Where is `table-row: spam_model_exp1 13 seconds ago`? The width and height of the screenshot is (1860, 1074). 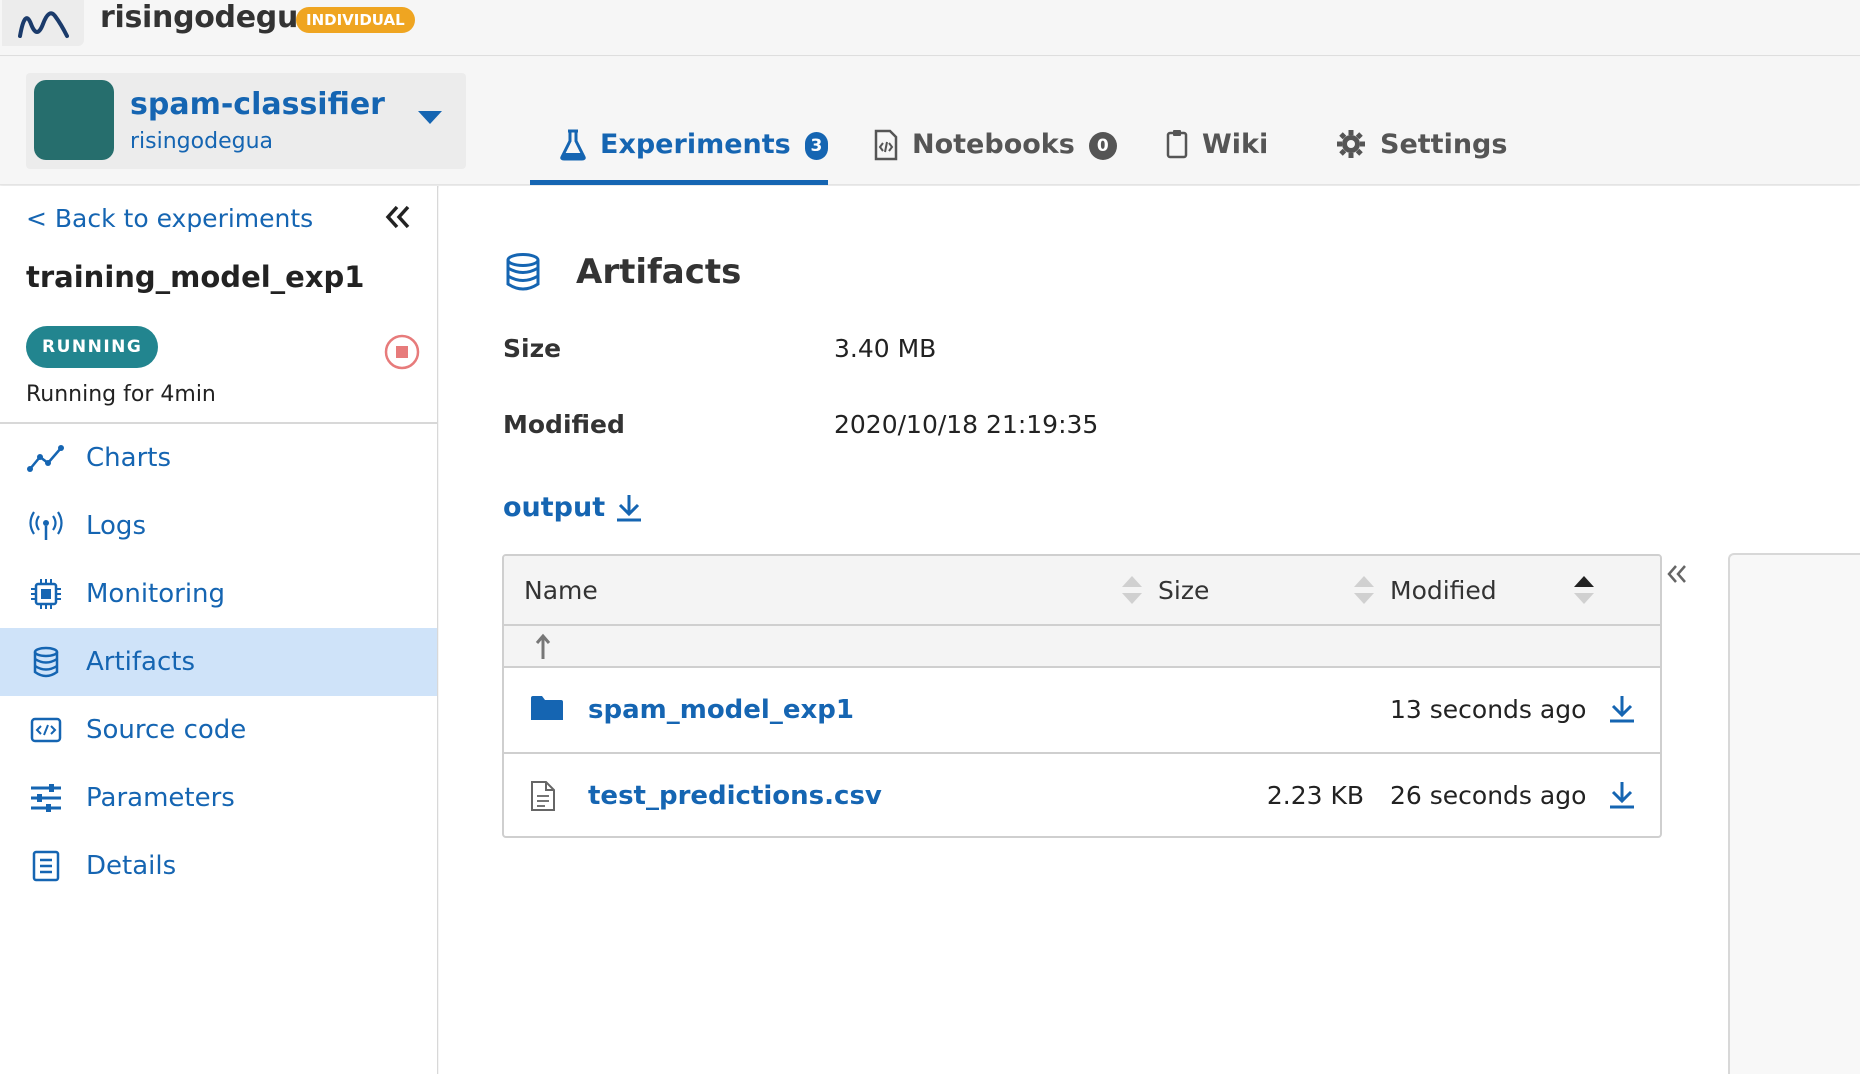 table-row: spam_model_exp1 13 seconds ago is located at coordinates (1082, 711).